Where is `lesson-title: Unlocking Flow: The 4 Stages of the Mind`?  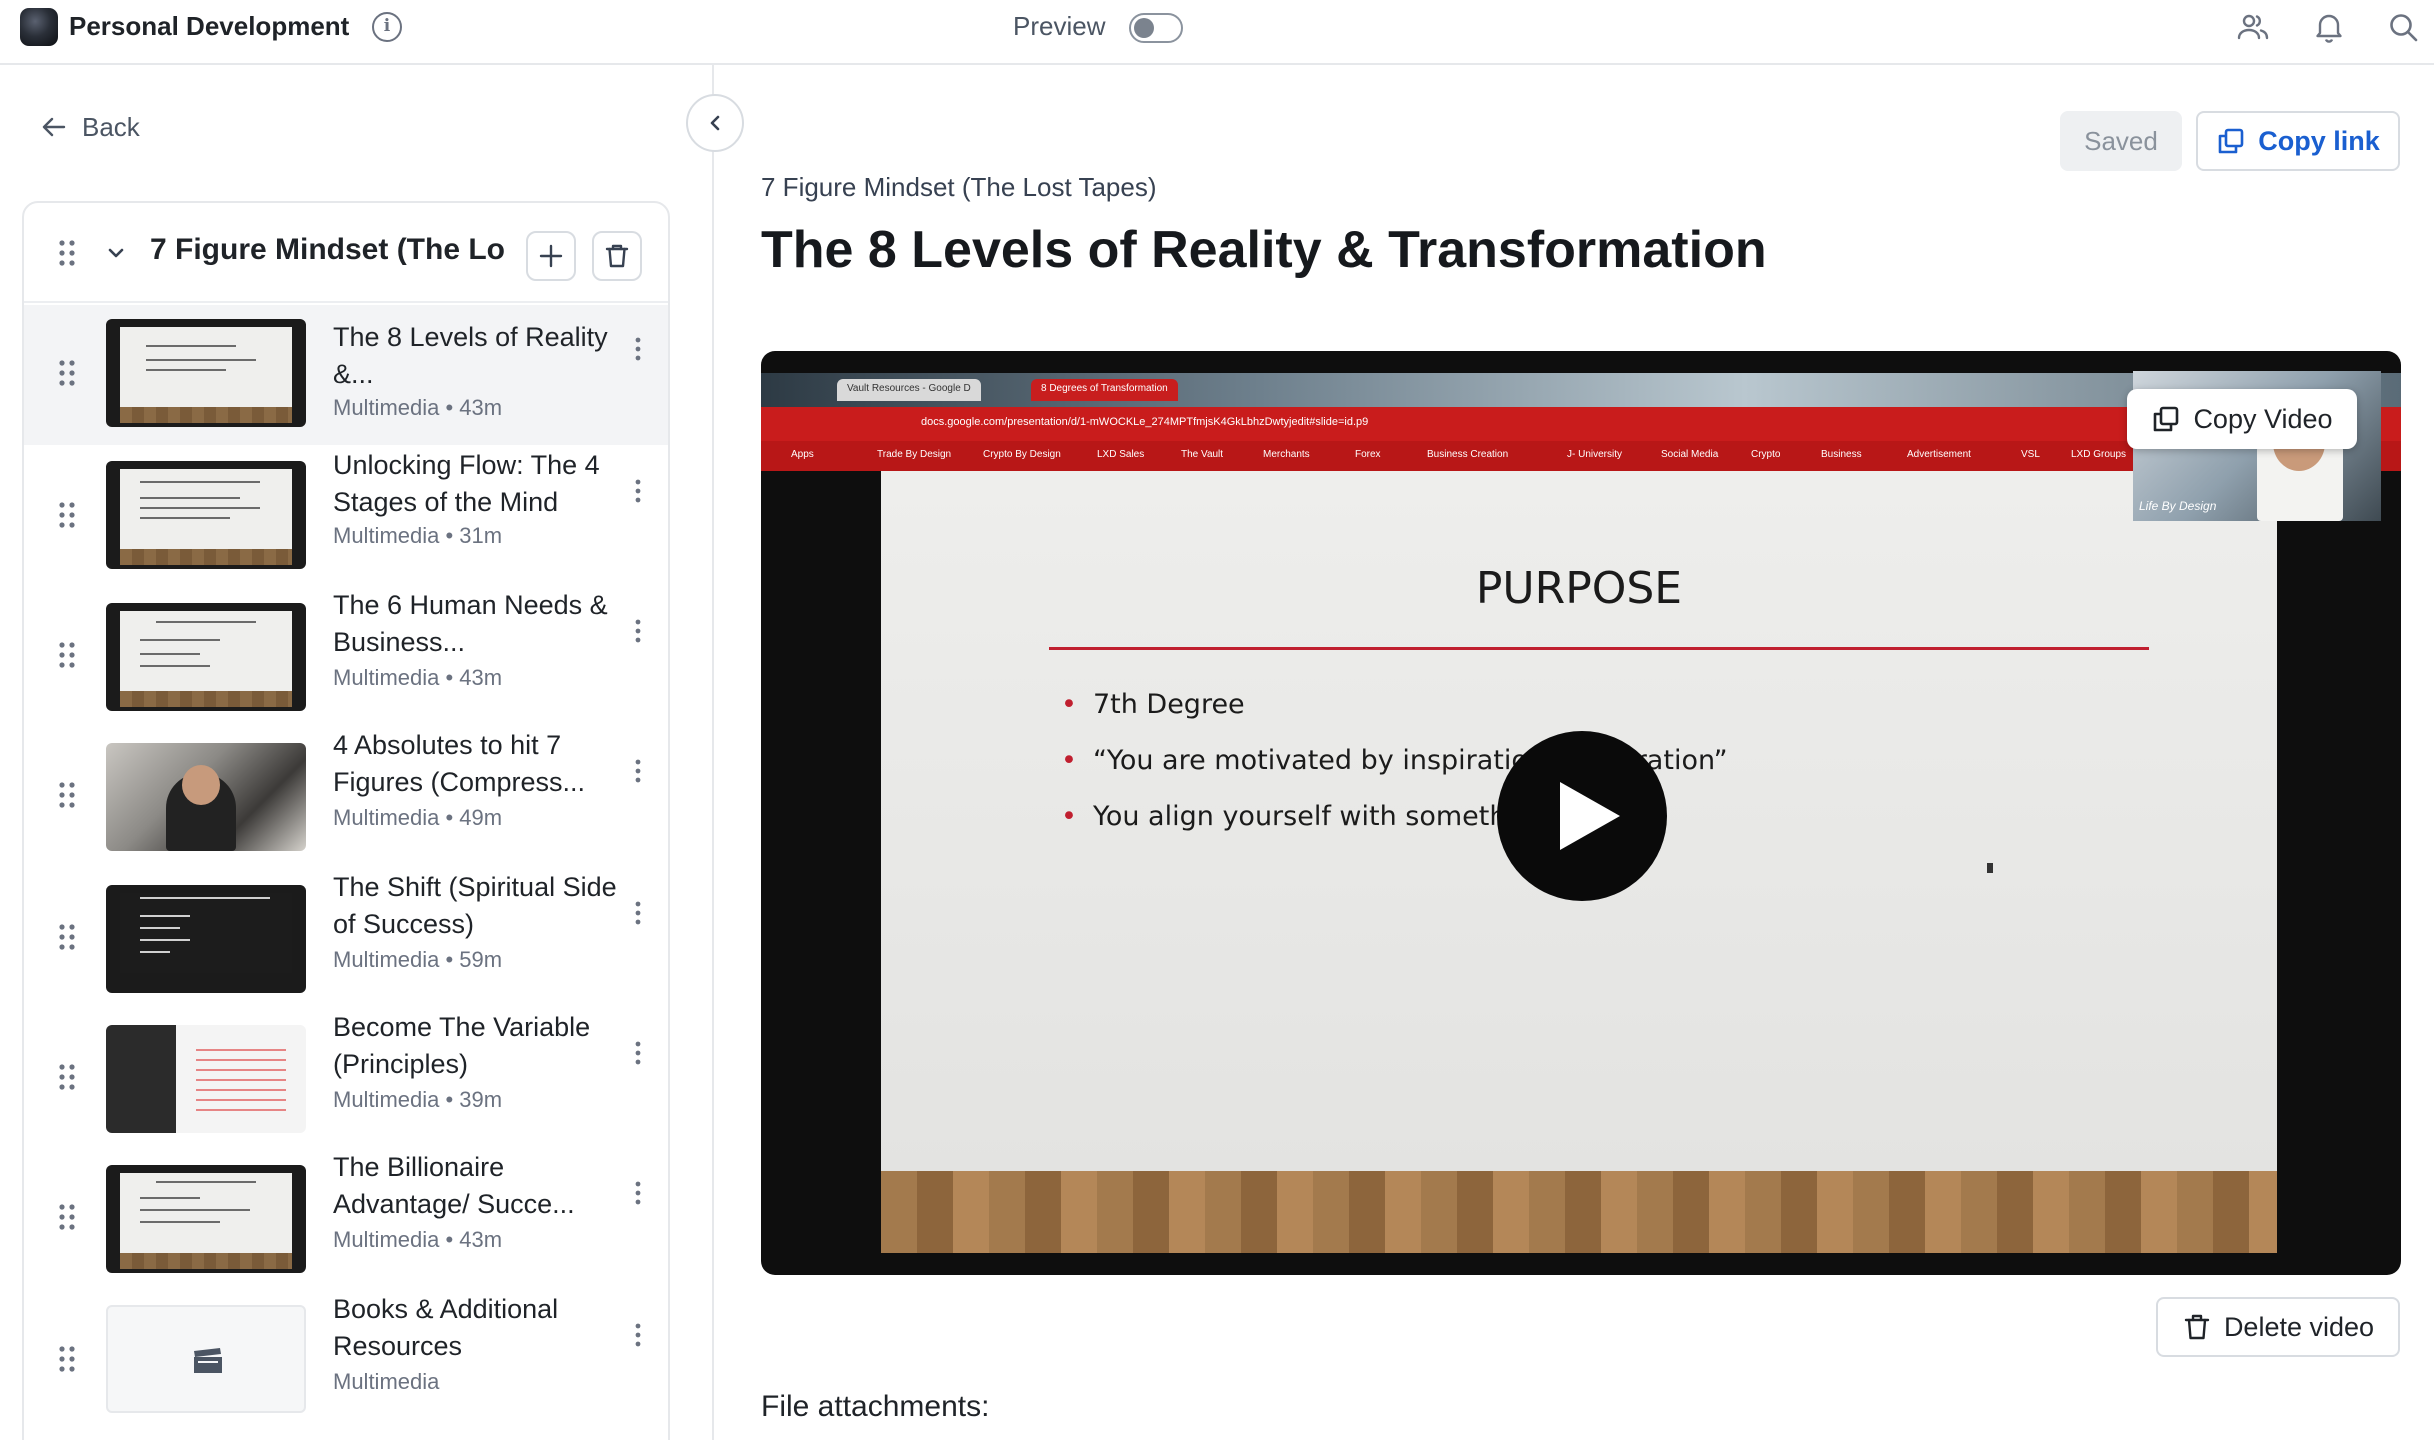
lesson-title: Unlocking Flow: The 4 Stages of the Mind is located at coordinates (466, 483).